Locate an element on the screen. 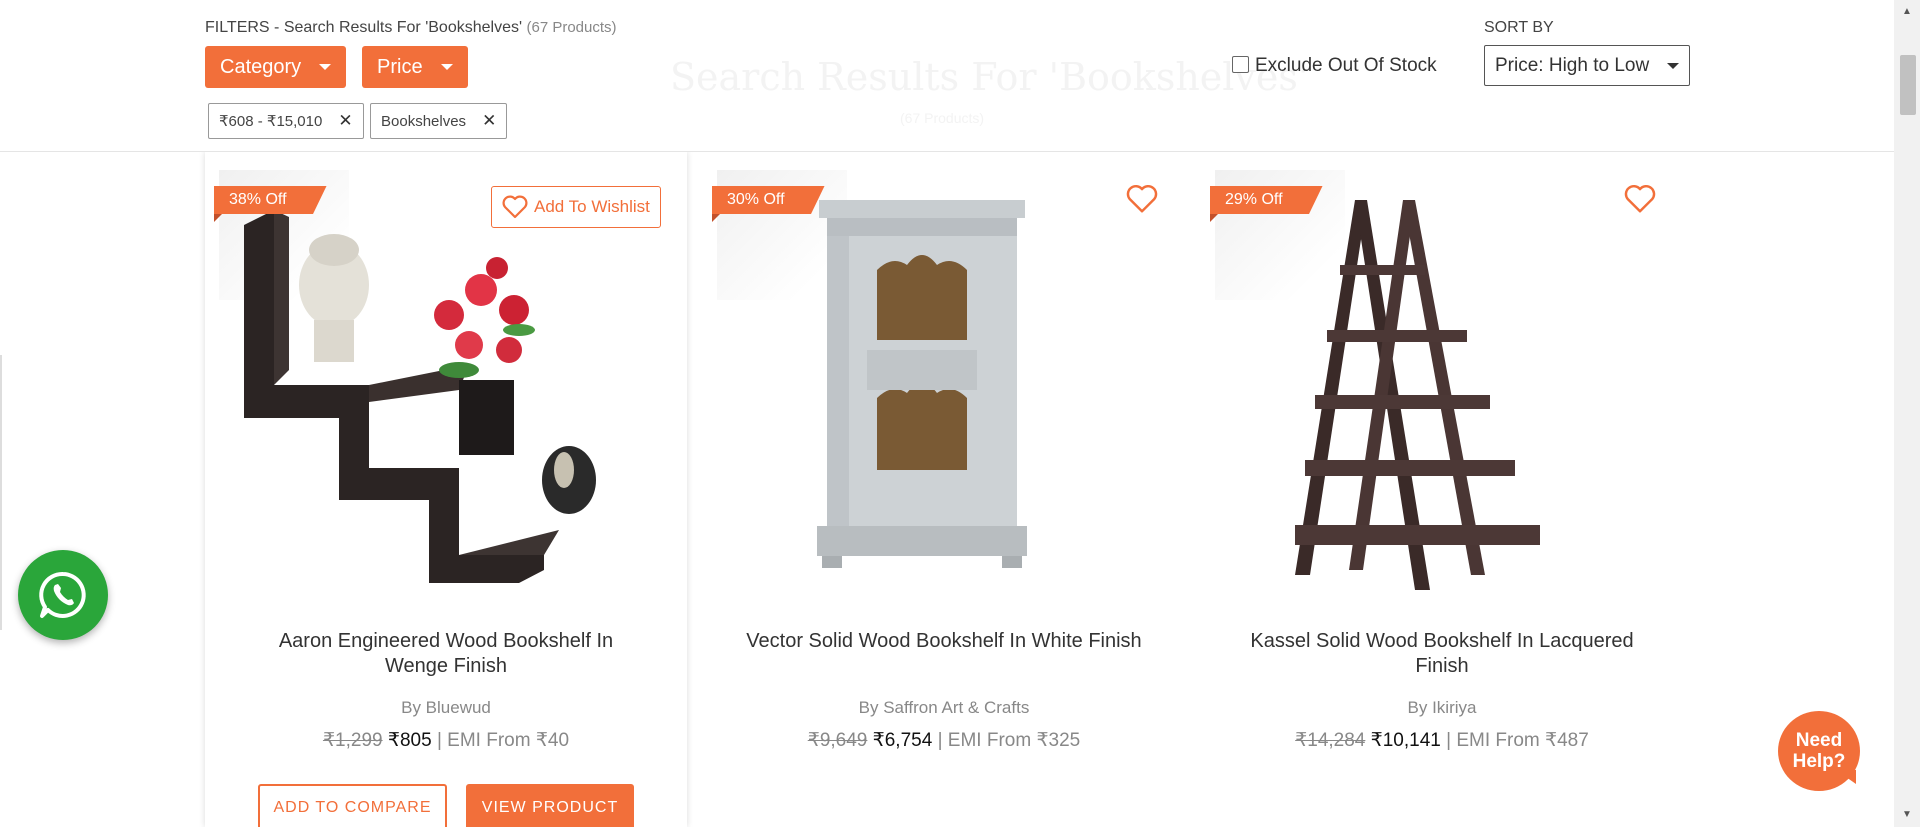  product-price: ₹14,284 ₹10,141 | EMI From ₹487 is located at coordinates (1442, 740).